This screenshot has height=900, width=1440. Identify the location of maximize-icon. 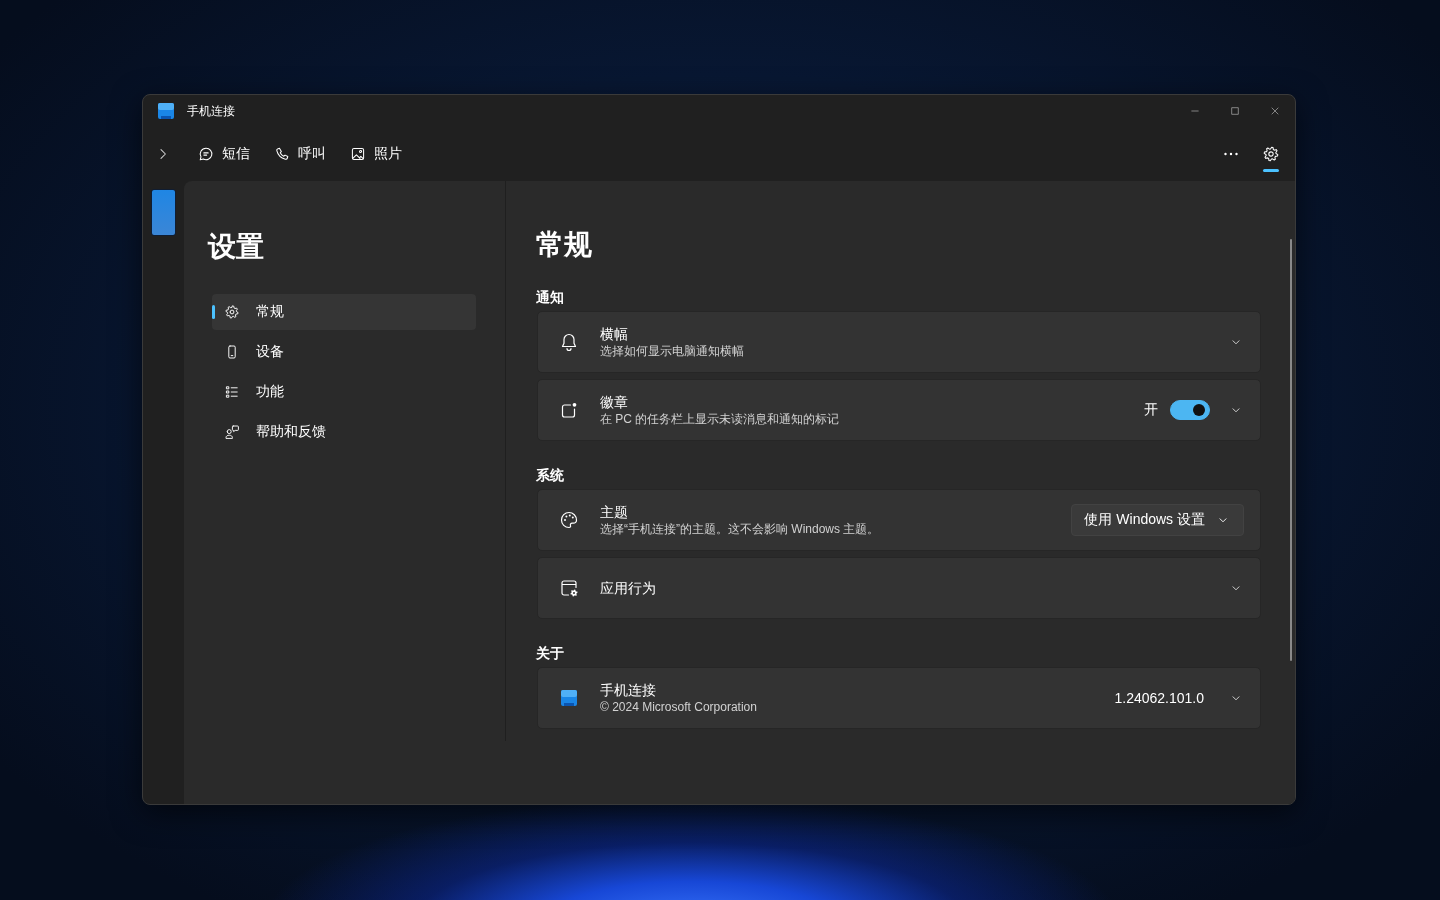
(1235, 111).